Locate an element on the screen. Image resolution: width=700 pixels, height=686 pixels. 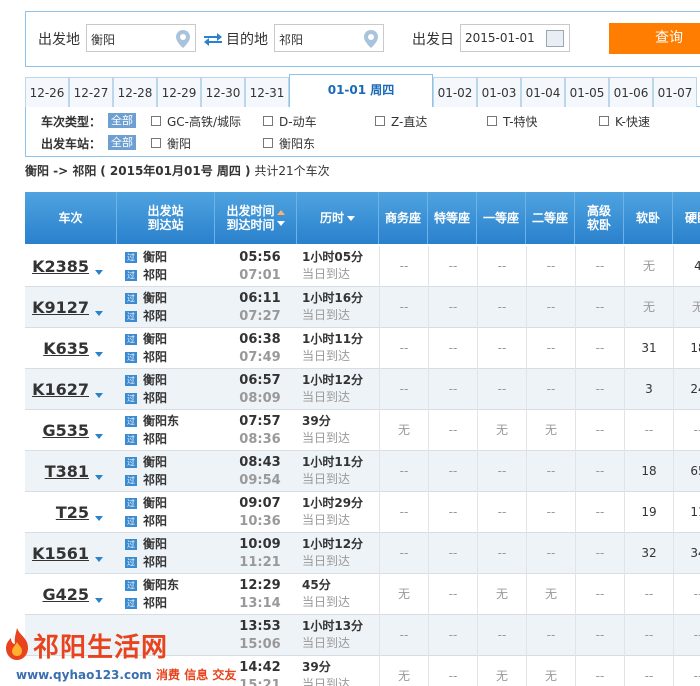
date-tab: 12-26 is located at coordinates (47, 92).